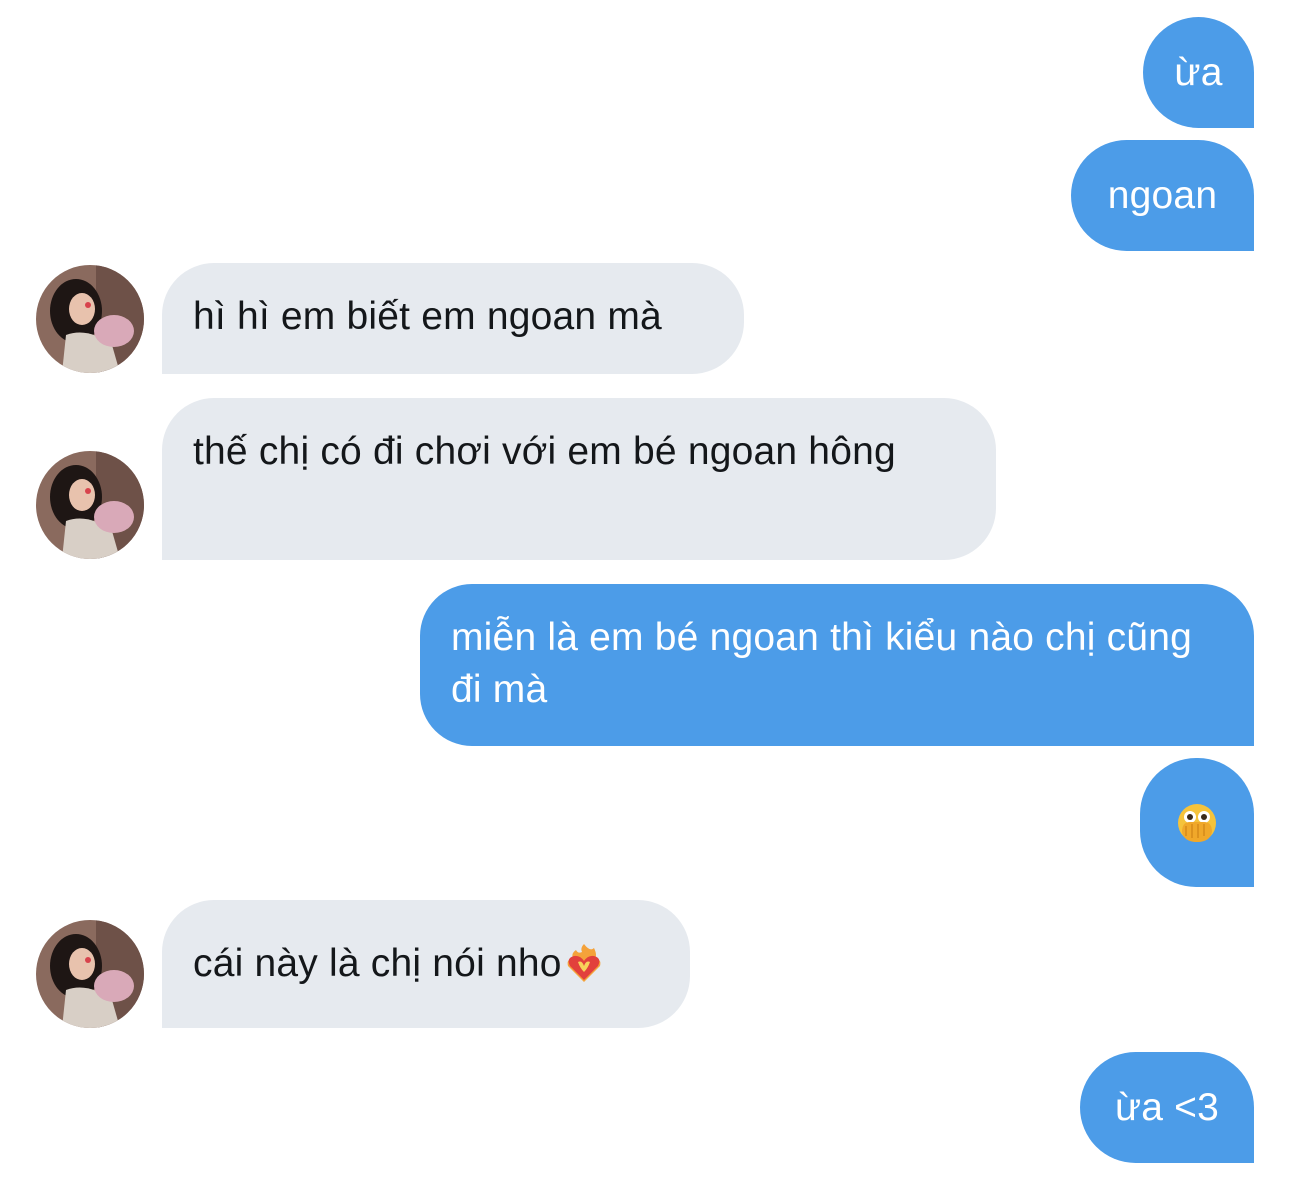 This screenshot has width=1290, height=1181. I want to click on incoming-message: thế chị có đi chơi với em bé ngoan hông, so click(579, 479).